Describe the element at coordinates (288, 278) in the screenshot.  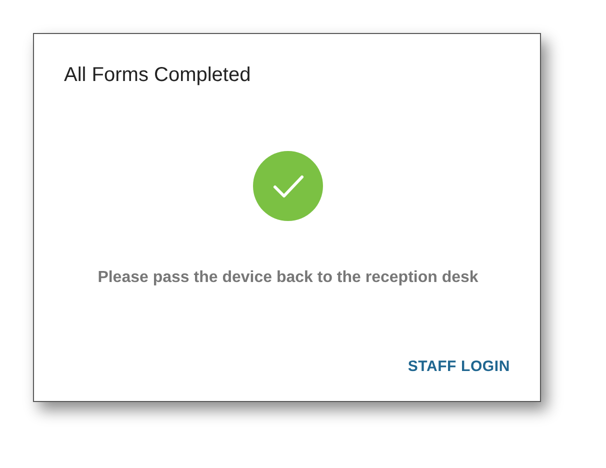
I see `message-text: Please pass the device back to the reception desk` at that location.